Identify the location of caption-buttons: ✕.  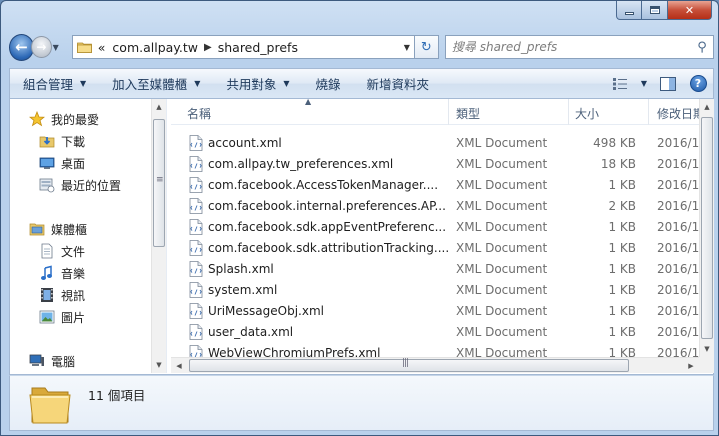
(664, 11).